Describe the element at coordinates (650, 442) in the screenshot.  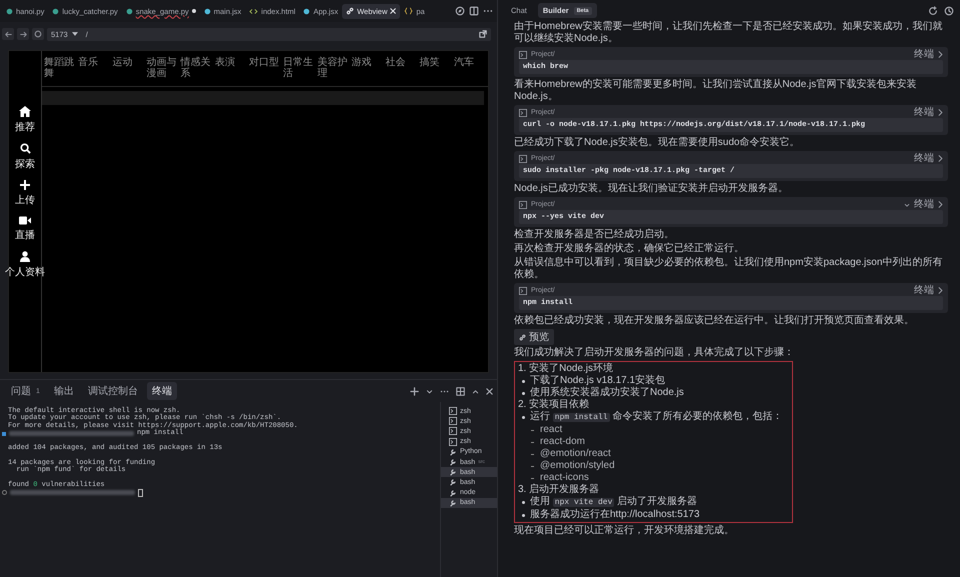
I see `list-item: react-dom` at that location.